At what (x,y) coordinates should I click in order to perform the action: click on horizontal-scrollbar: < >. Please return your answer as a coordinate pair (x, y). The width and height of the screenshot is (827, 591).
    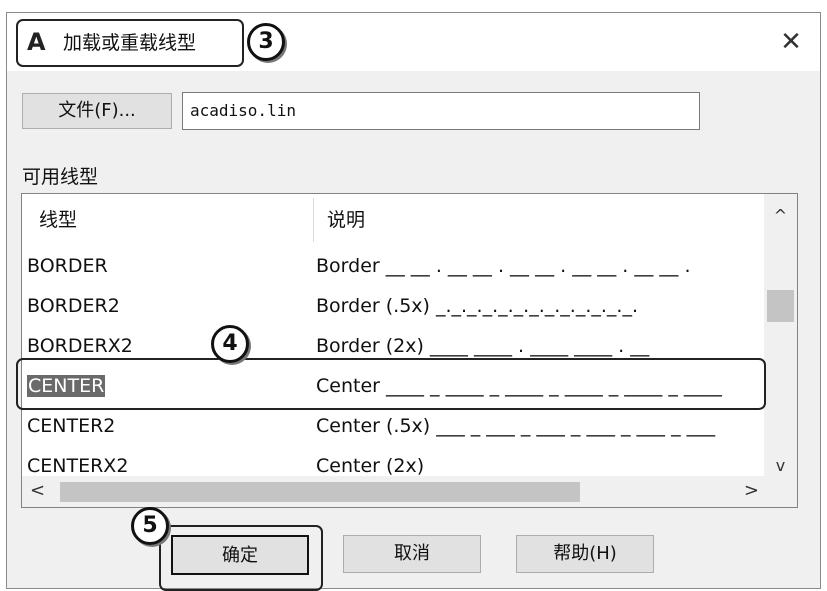
    Looking at the image, I should click on (409, 491).